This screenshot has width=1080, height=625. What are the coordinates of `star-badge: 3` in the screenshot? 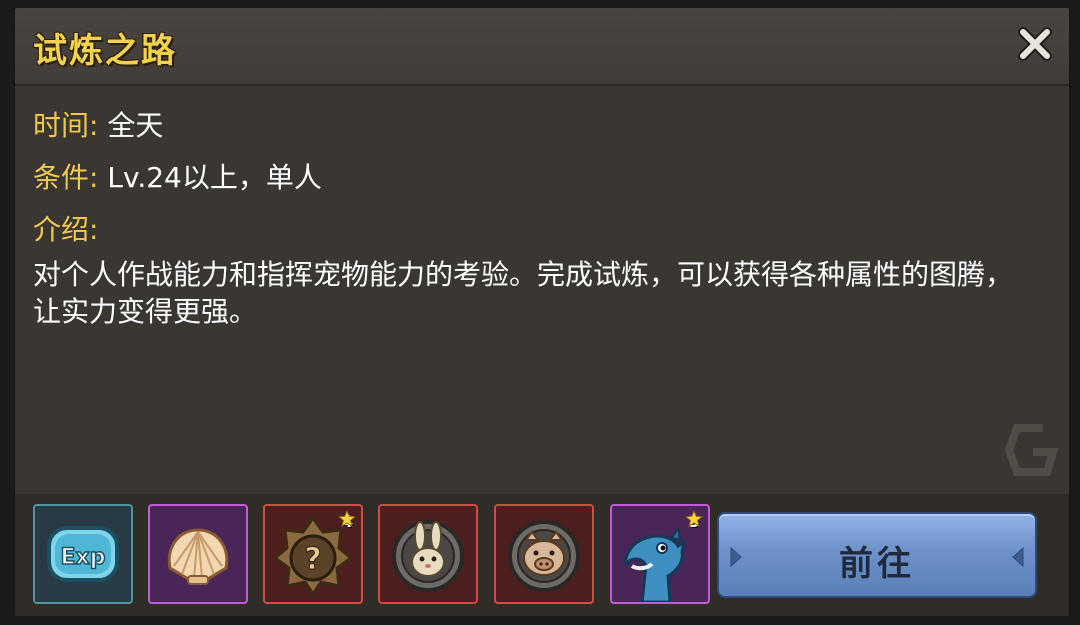 It's located at (694, 521).